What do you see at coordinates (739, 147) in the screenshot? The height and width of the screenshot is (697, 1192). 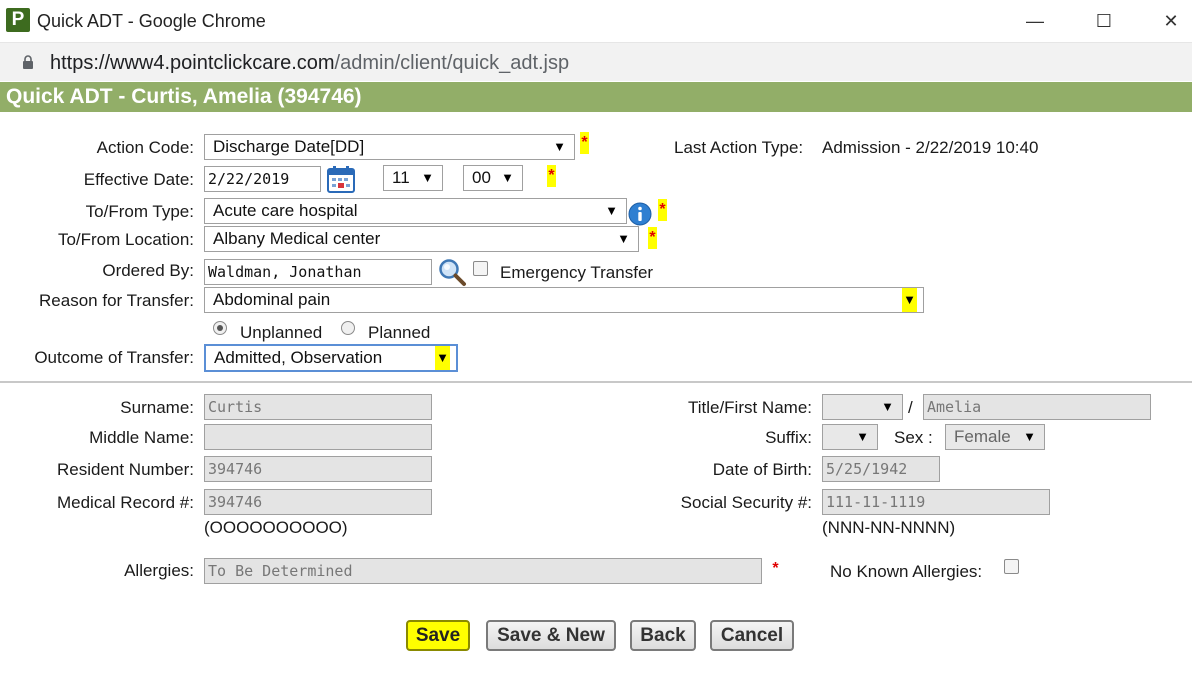 I see `last-action-label: Last Action Type:` at bounding box center [739, 147].